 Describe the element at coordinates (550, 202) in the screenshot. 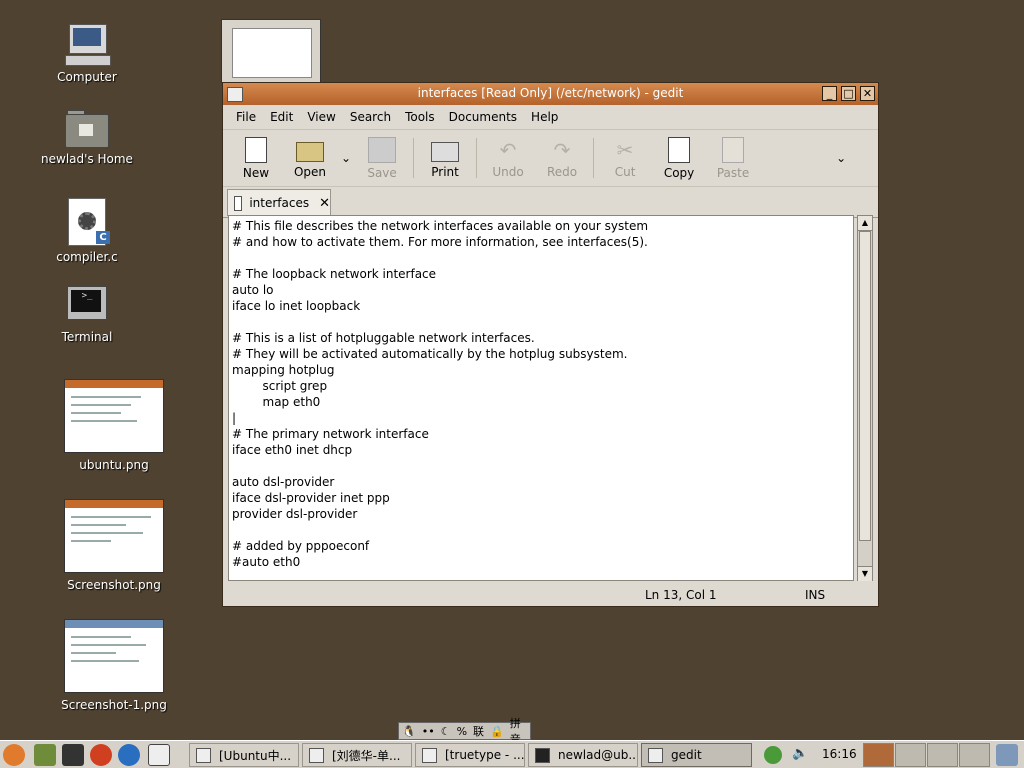

I see `document-tabbar: interfaces ✕` at that location.